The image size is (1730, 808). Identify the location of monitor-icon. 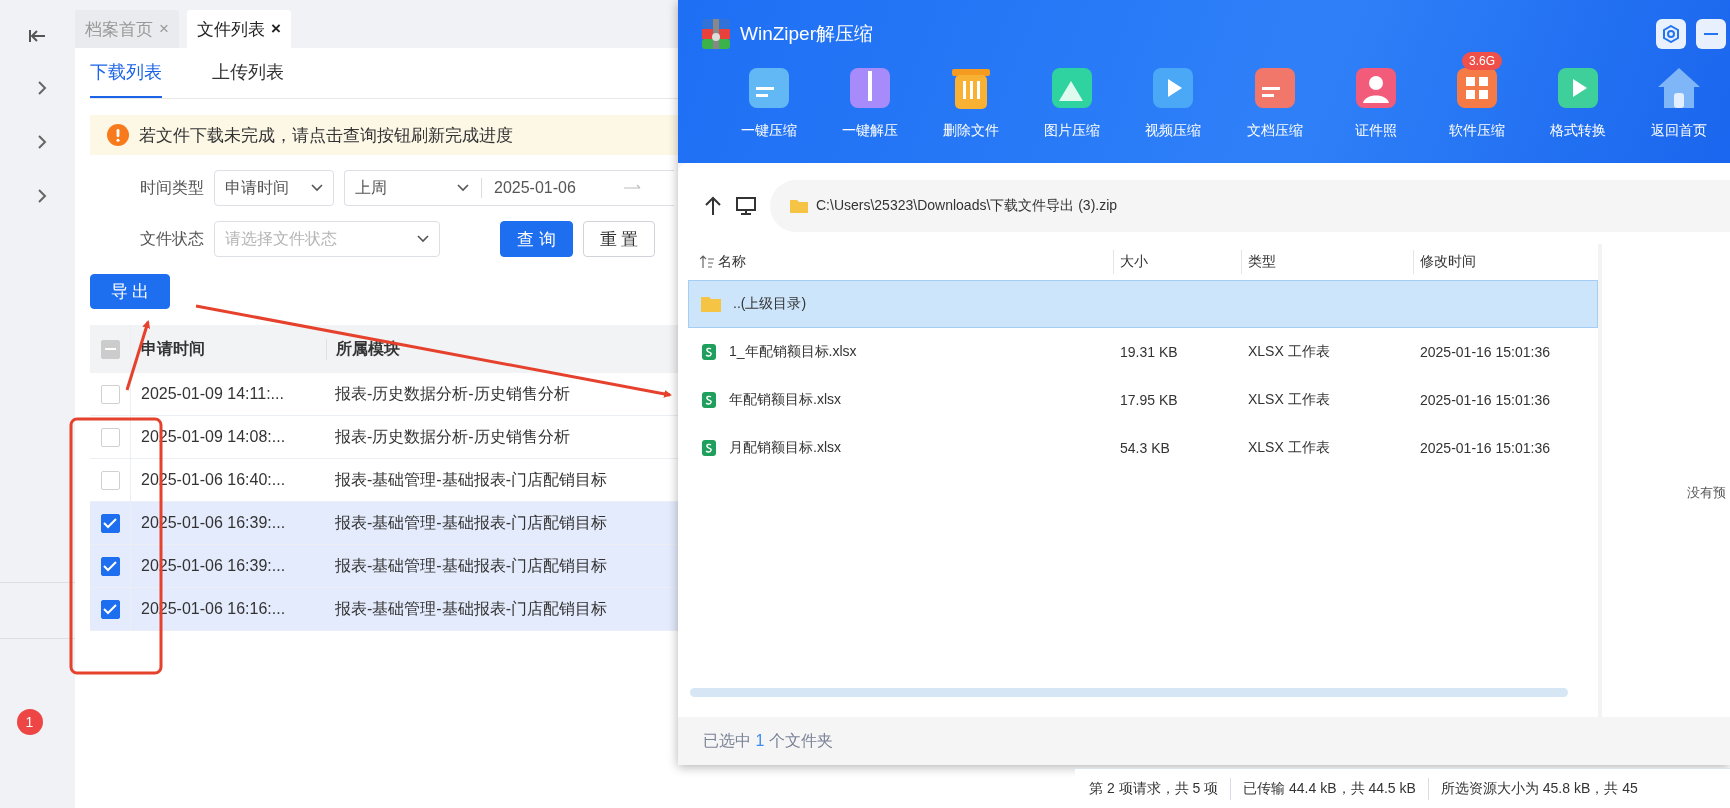
(746, 206).